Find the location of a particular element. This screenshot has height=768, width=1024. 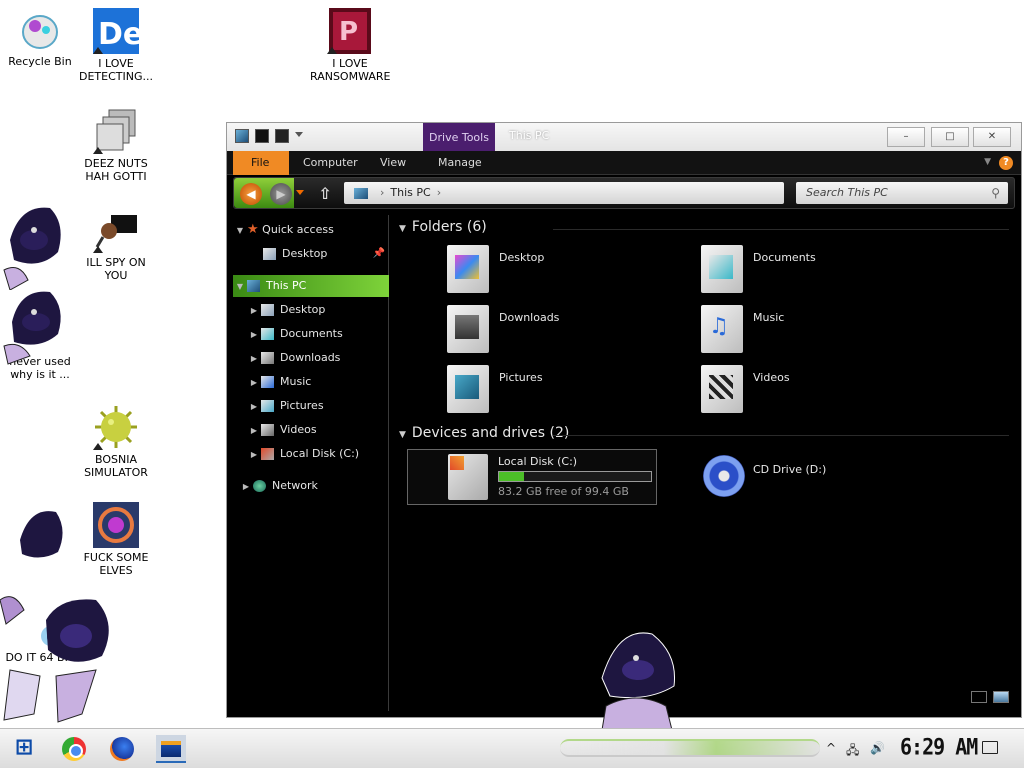

breadcrumb-this-pc: This PC is located at coordinates (410, 192).